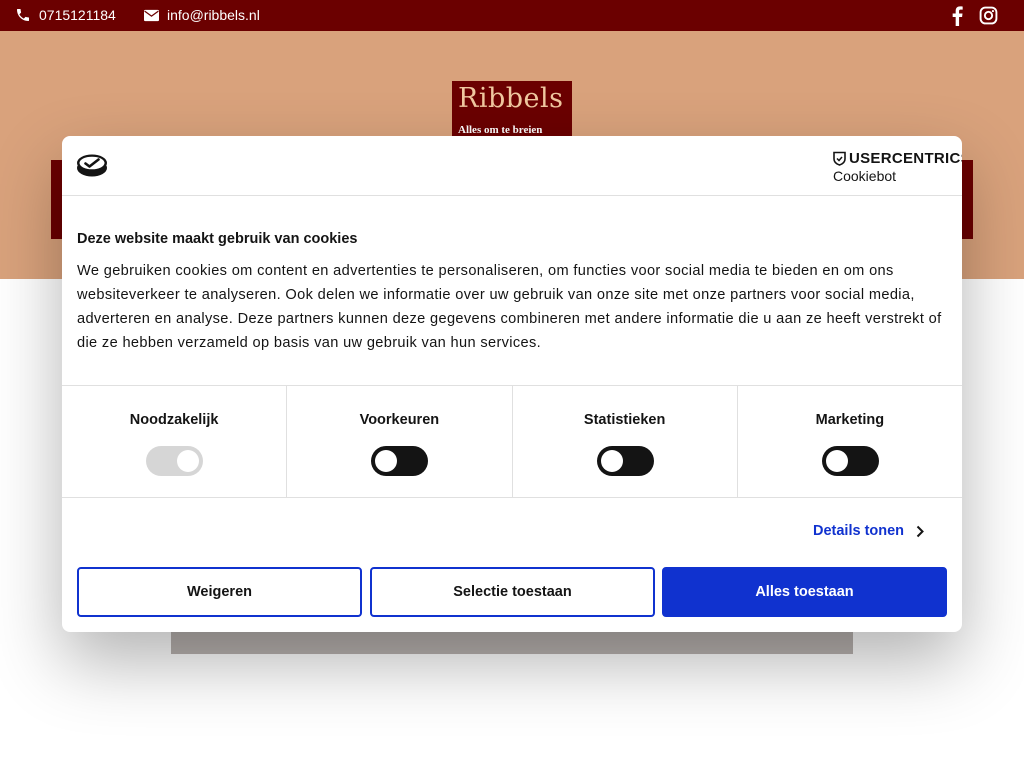  I want to click on statistics-toggle, so click(625, 461).